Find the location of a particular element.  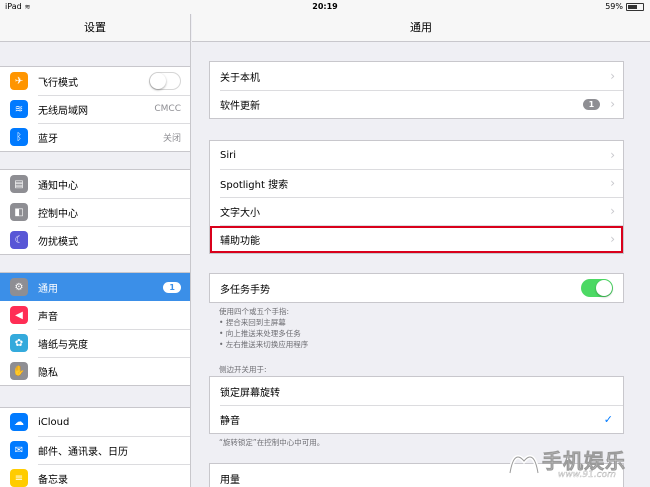

sidebar-item-label: iCloud is located at coordinates (54, 422).